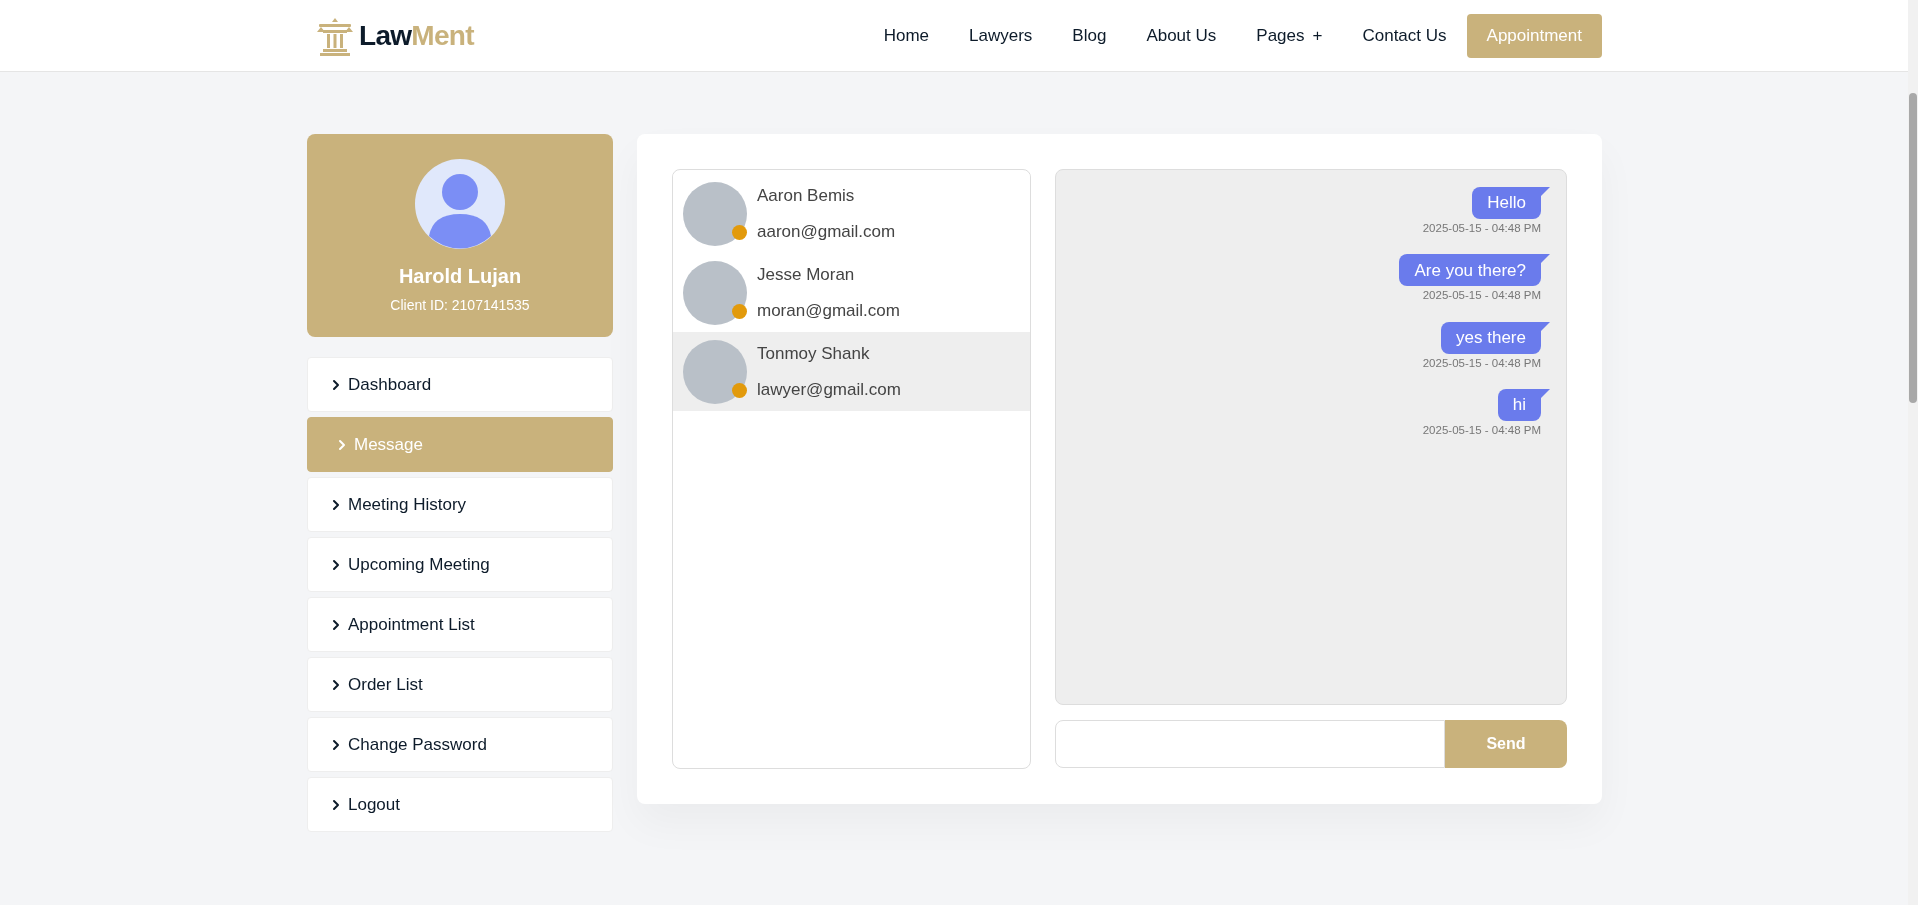 The width and height of the screenshot is (1918, 905). What do you see at coordinates (806, 275) in the screenshot?
I see `contact-name: Jesse Moran` at bounding box center [806, 275].